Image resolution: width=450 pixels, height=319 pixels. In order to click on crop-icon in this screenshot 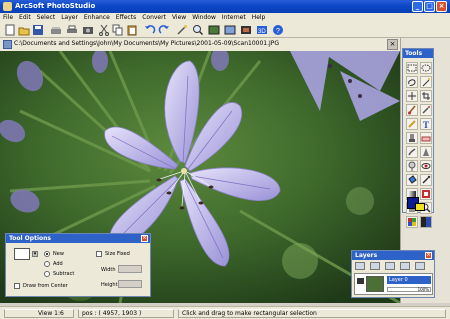, I will do `click(426, 96)`.